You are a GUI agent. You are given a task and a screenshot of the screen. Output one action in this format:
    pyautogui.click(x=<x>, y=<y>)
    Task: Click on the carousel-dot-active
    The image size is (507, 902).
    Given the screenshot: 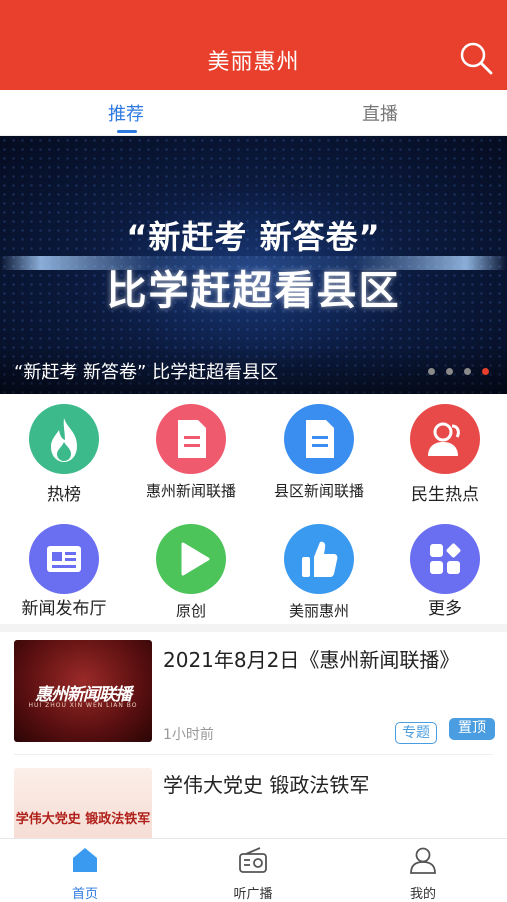 What is the action you would take?
    pyautogui.click(x=485, y=371)
    